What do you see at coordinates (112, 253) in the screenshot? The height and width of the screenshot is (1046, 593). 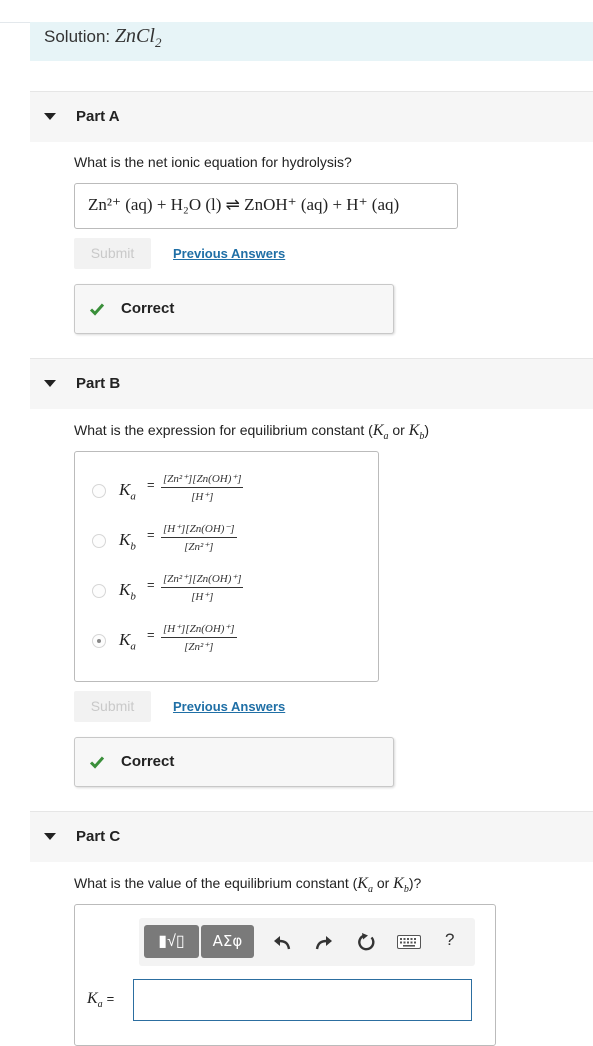 I see `part-a-submit-button: Submit` at bounding box center [112, 253].